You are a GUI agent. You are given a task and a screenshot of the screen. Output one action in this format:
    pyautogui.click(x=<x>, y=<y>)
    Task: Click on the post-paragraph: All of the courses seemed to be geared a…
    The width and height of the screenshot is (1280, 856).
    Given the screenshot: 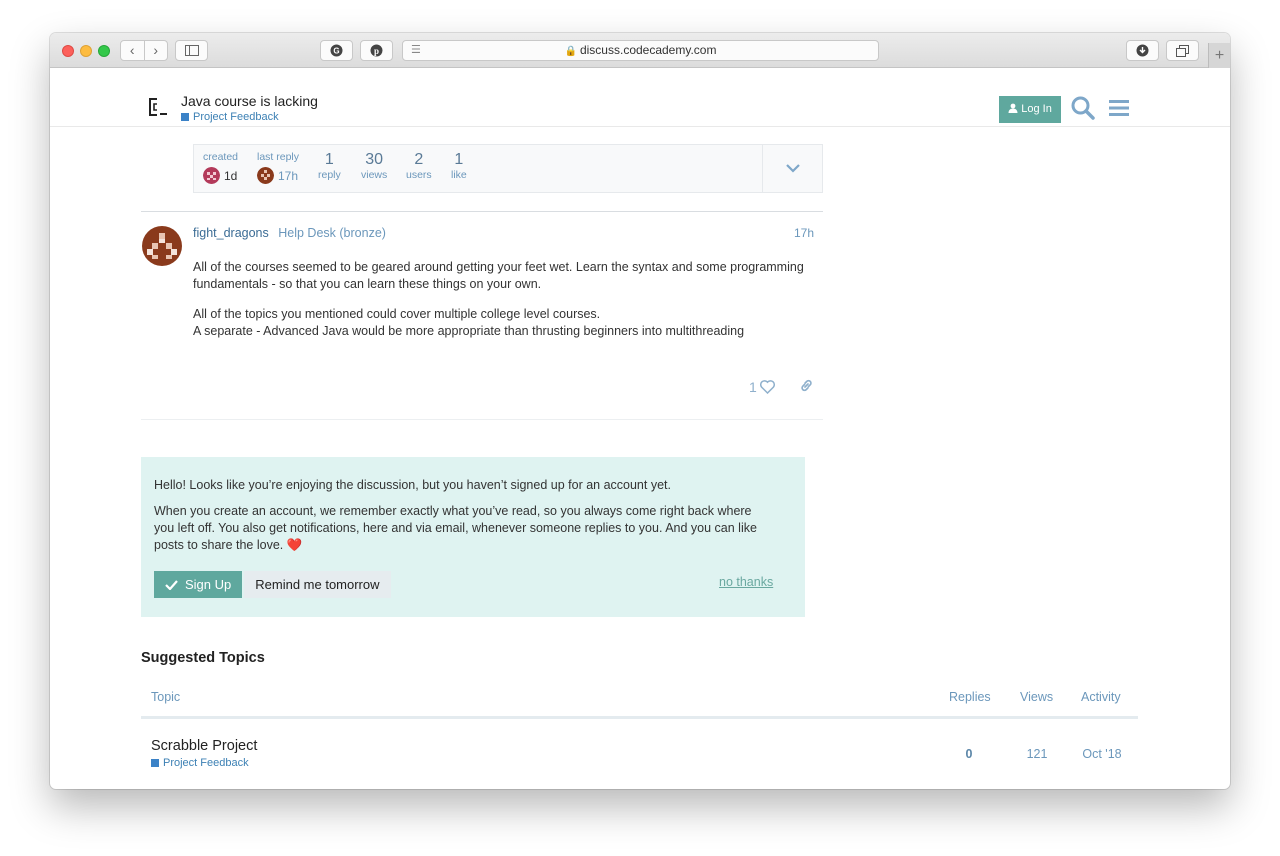 What is the action you would take?
    pyautogui.click(x=498, y=275)
    